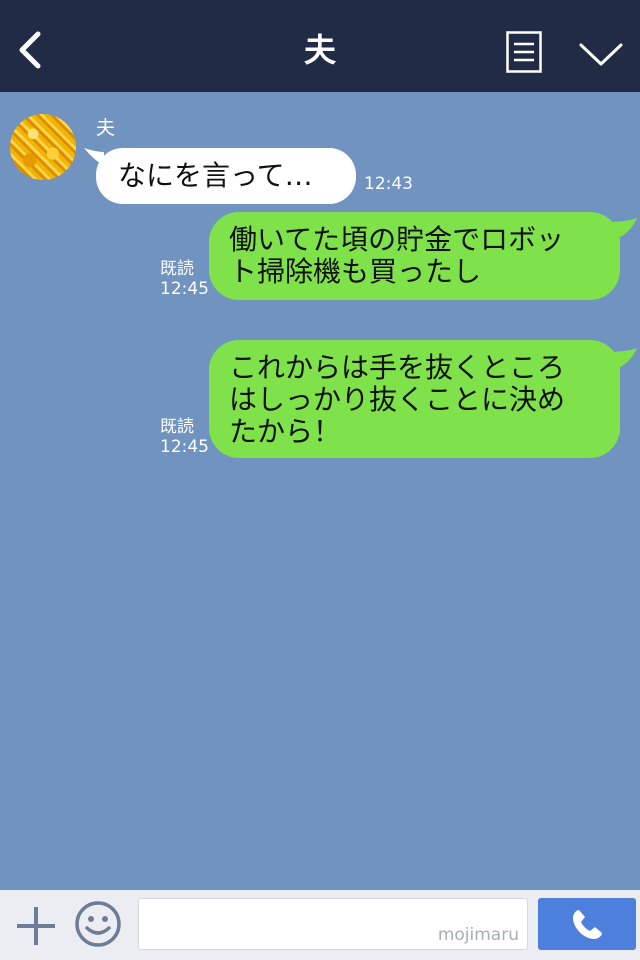 This screenshot has width=640, height=960. Describe the element at coordinates (397, 239) in the screenshot. I see `message-line: 働いてた頃の貯金でロボッ` at that location.